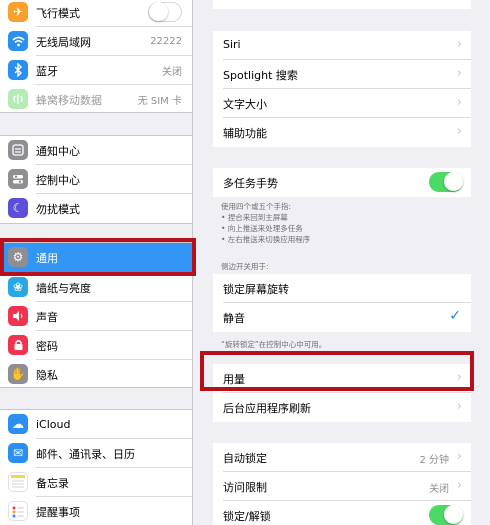 The width and height of the screenshot is (490, 525). Describe the element at coordinates (96, 70) in the screenshot. I see `sidebar-item-bluetooth: 蓝牙 关闭` at that location.